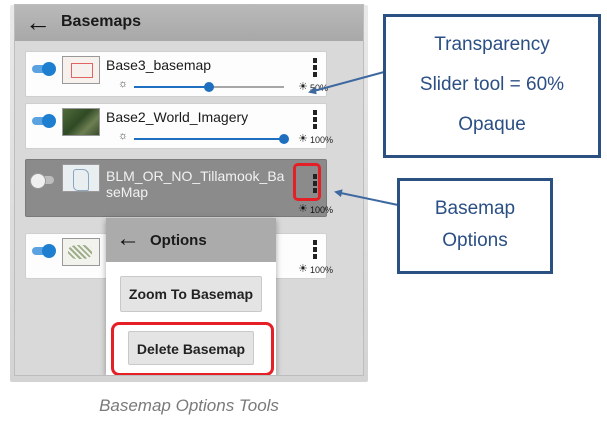 This screenshot has height=421, width=607. Describe the element at coordinates (177, 74) in the screenshot. I see `basemap-item: Base3_basemap ☼ ☀ 50%` at that location.